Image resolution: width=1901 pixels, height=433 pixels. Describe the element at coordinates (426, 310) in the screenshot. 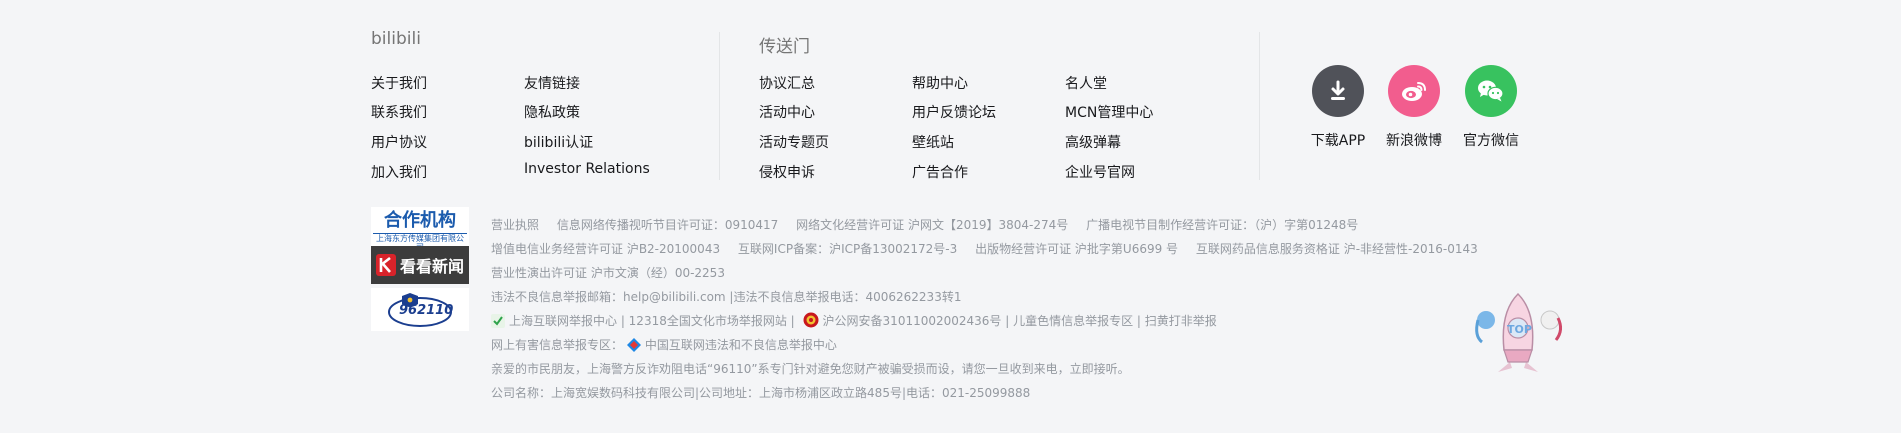

I see `police-number: 962110` at that location.